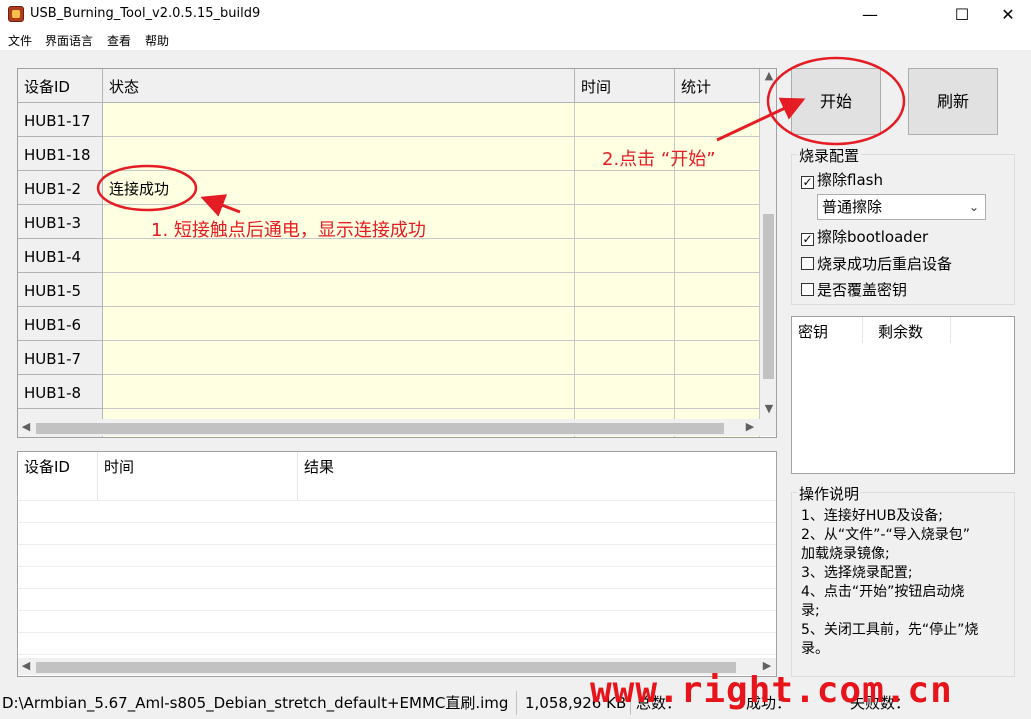  Describe the element at coordinates (60, 188) in the screenshot. I see `device-id-cell: HUB1-2` at that location.